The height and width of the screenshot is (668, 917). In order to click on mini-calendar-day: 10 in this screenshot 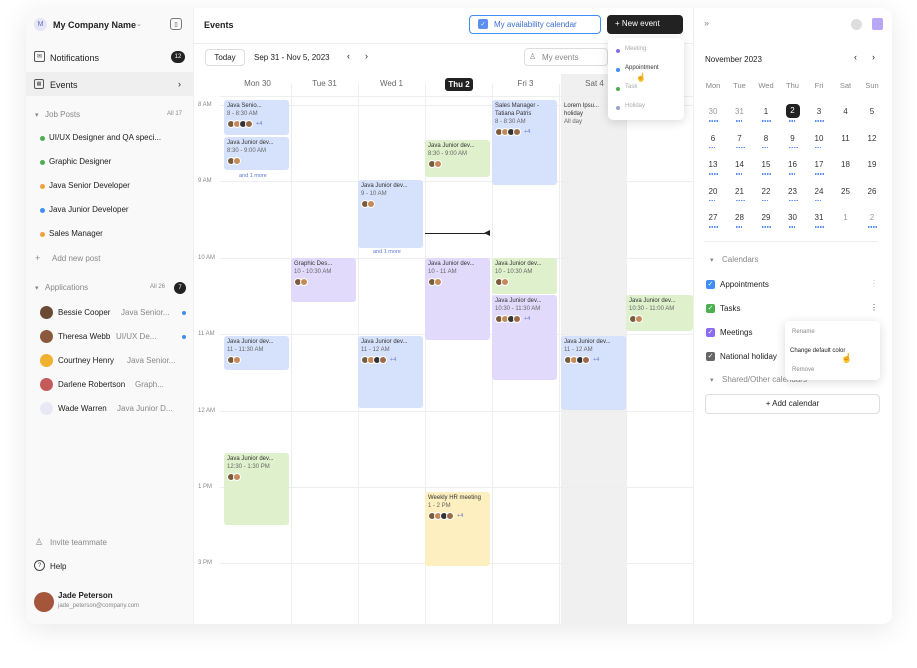, I will do `click(819, 138)`.